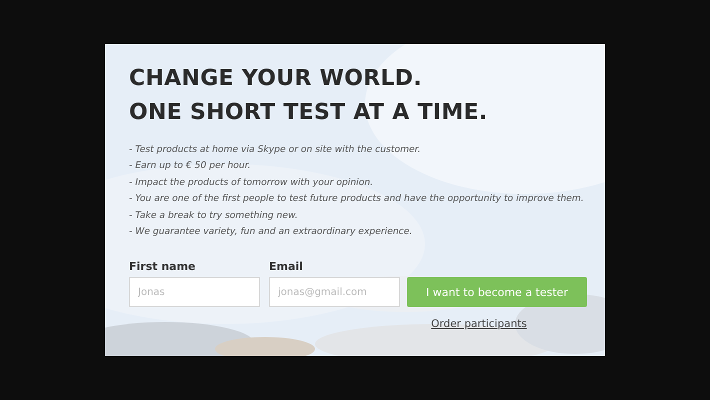 This screenshot has height=400, width=710. I want to click on input-field: jonas@gmail.com, so click(334, 292).